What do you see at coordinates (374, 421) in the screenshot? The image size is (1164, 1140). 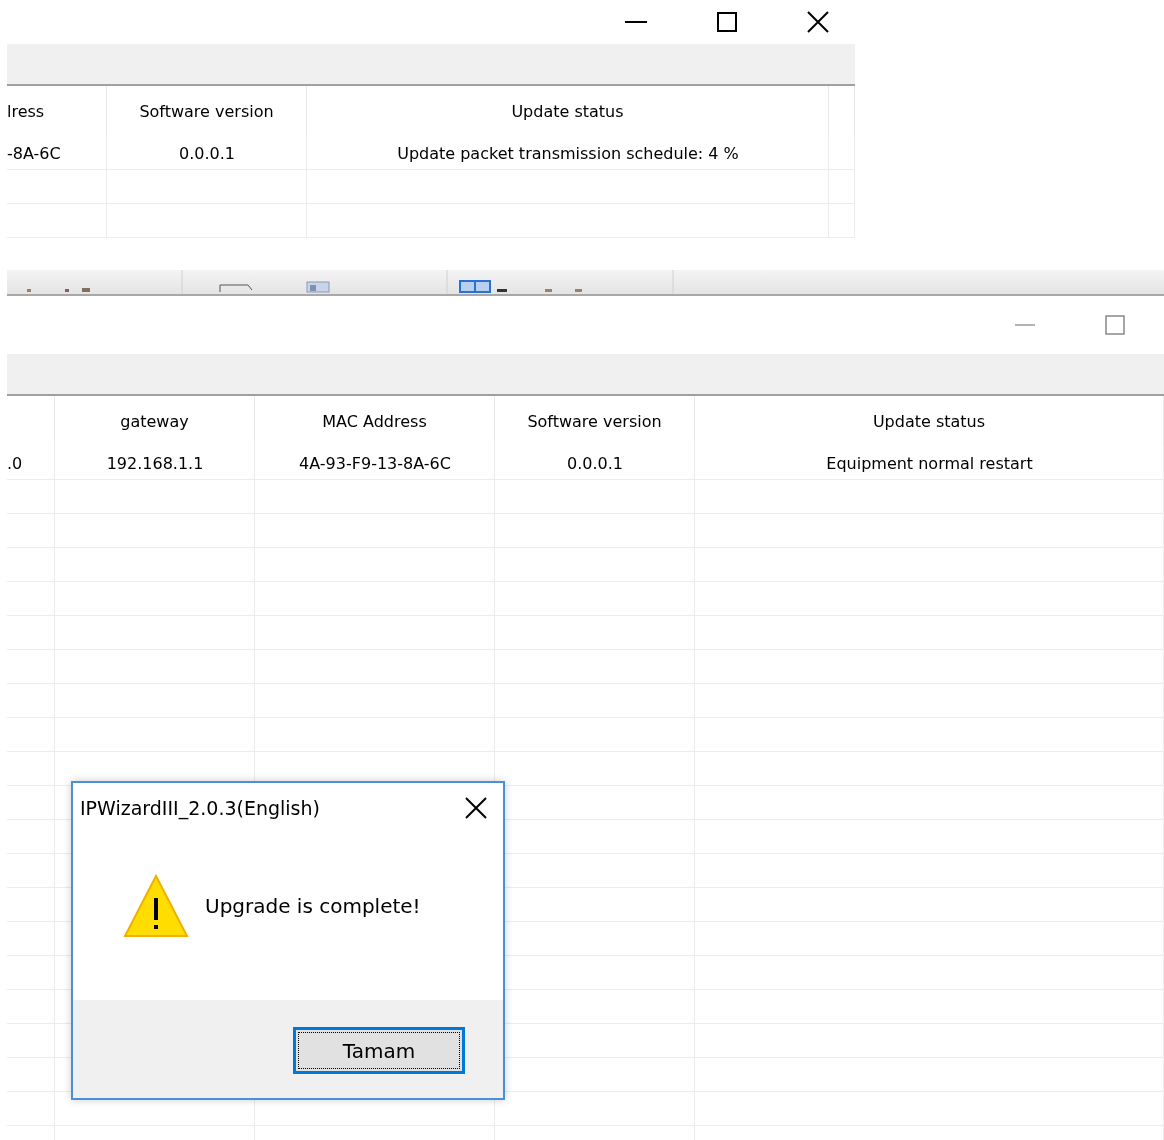 I see `column-header: MAC Address` at bounding box center [374, 421].